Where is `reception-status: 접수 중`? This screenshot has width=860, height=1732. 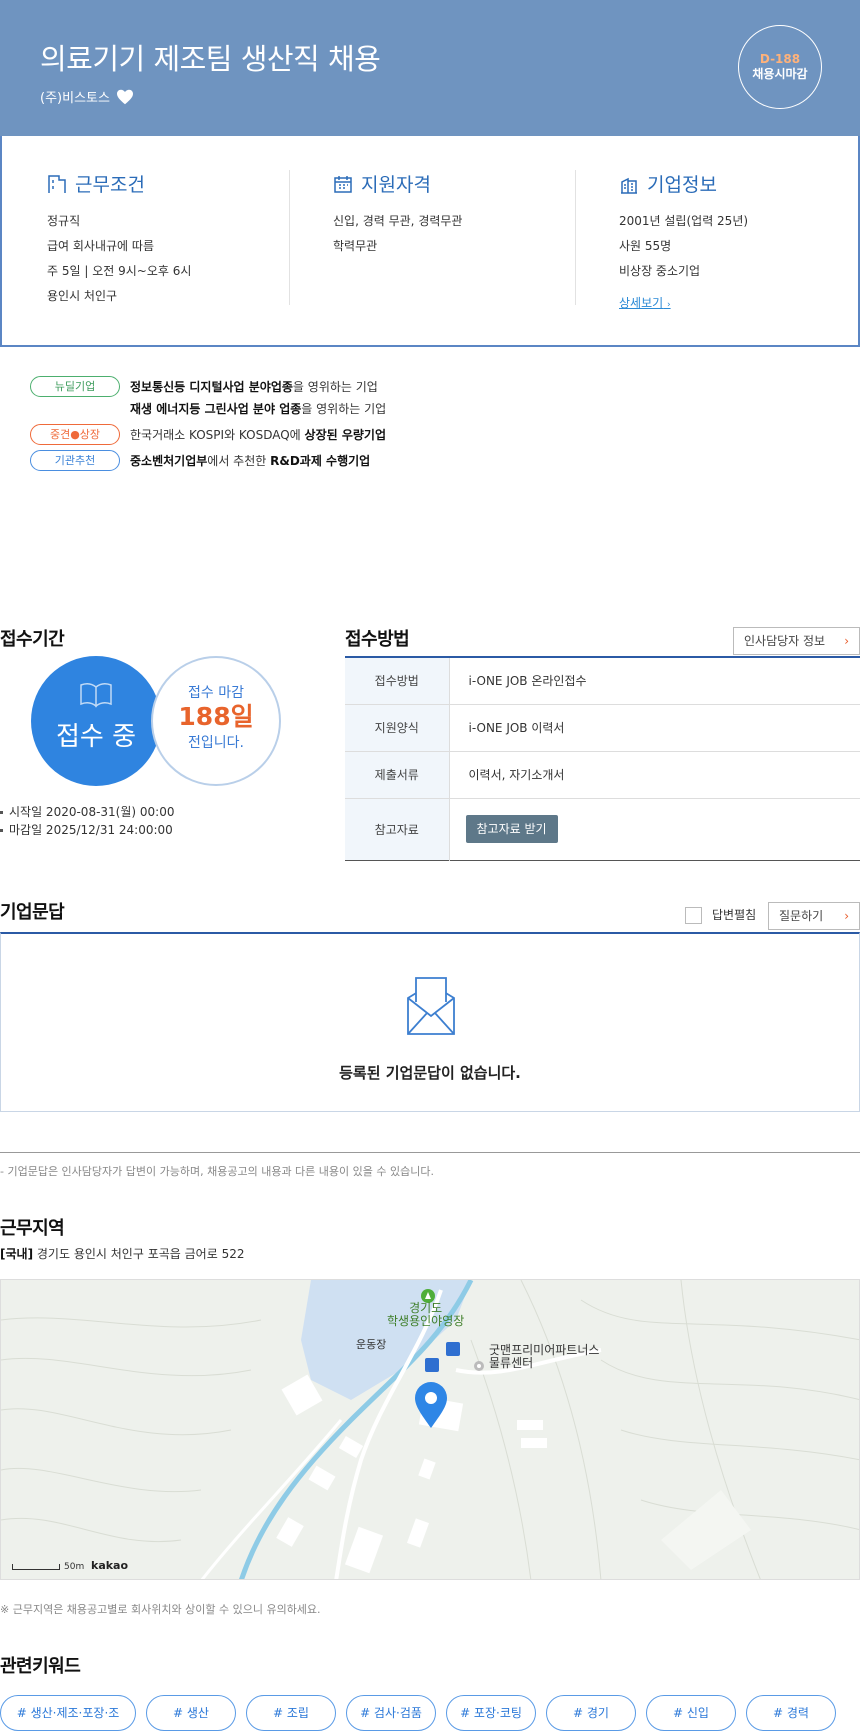
reception-status: 접수 중 is located at coordinates (96, 737).